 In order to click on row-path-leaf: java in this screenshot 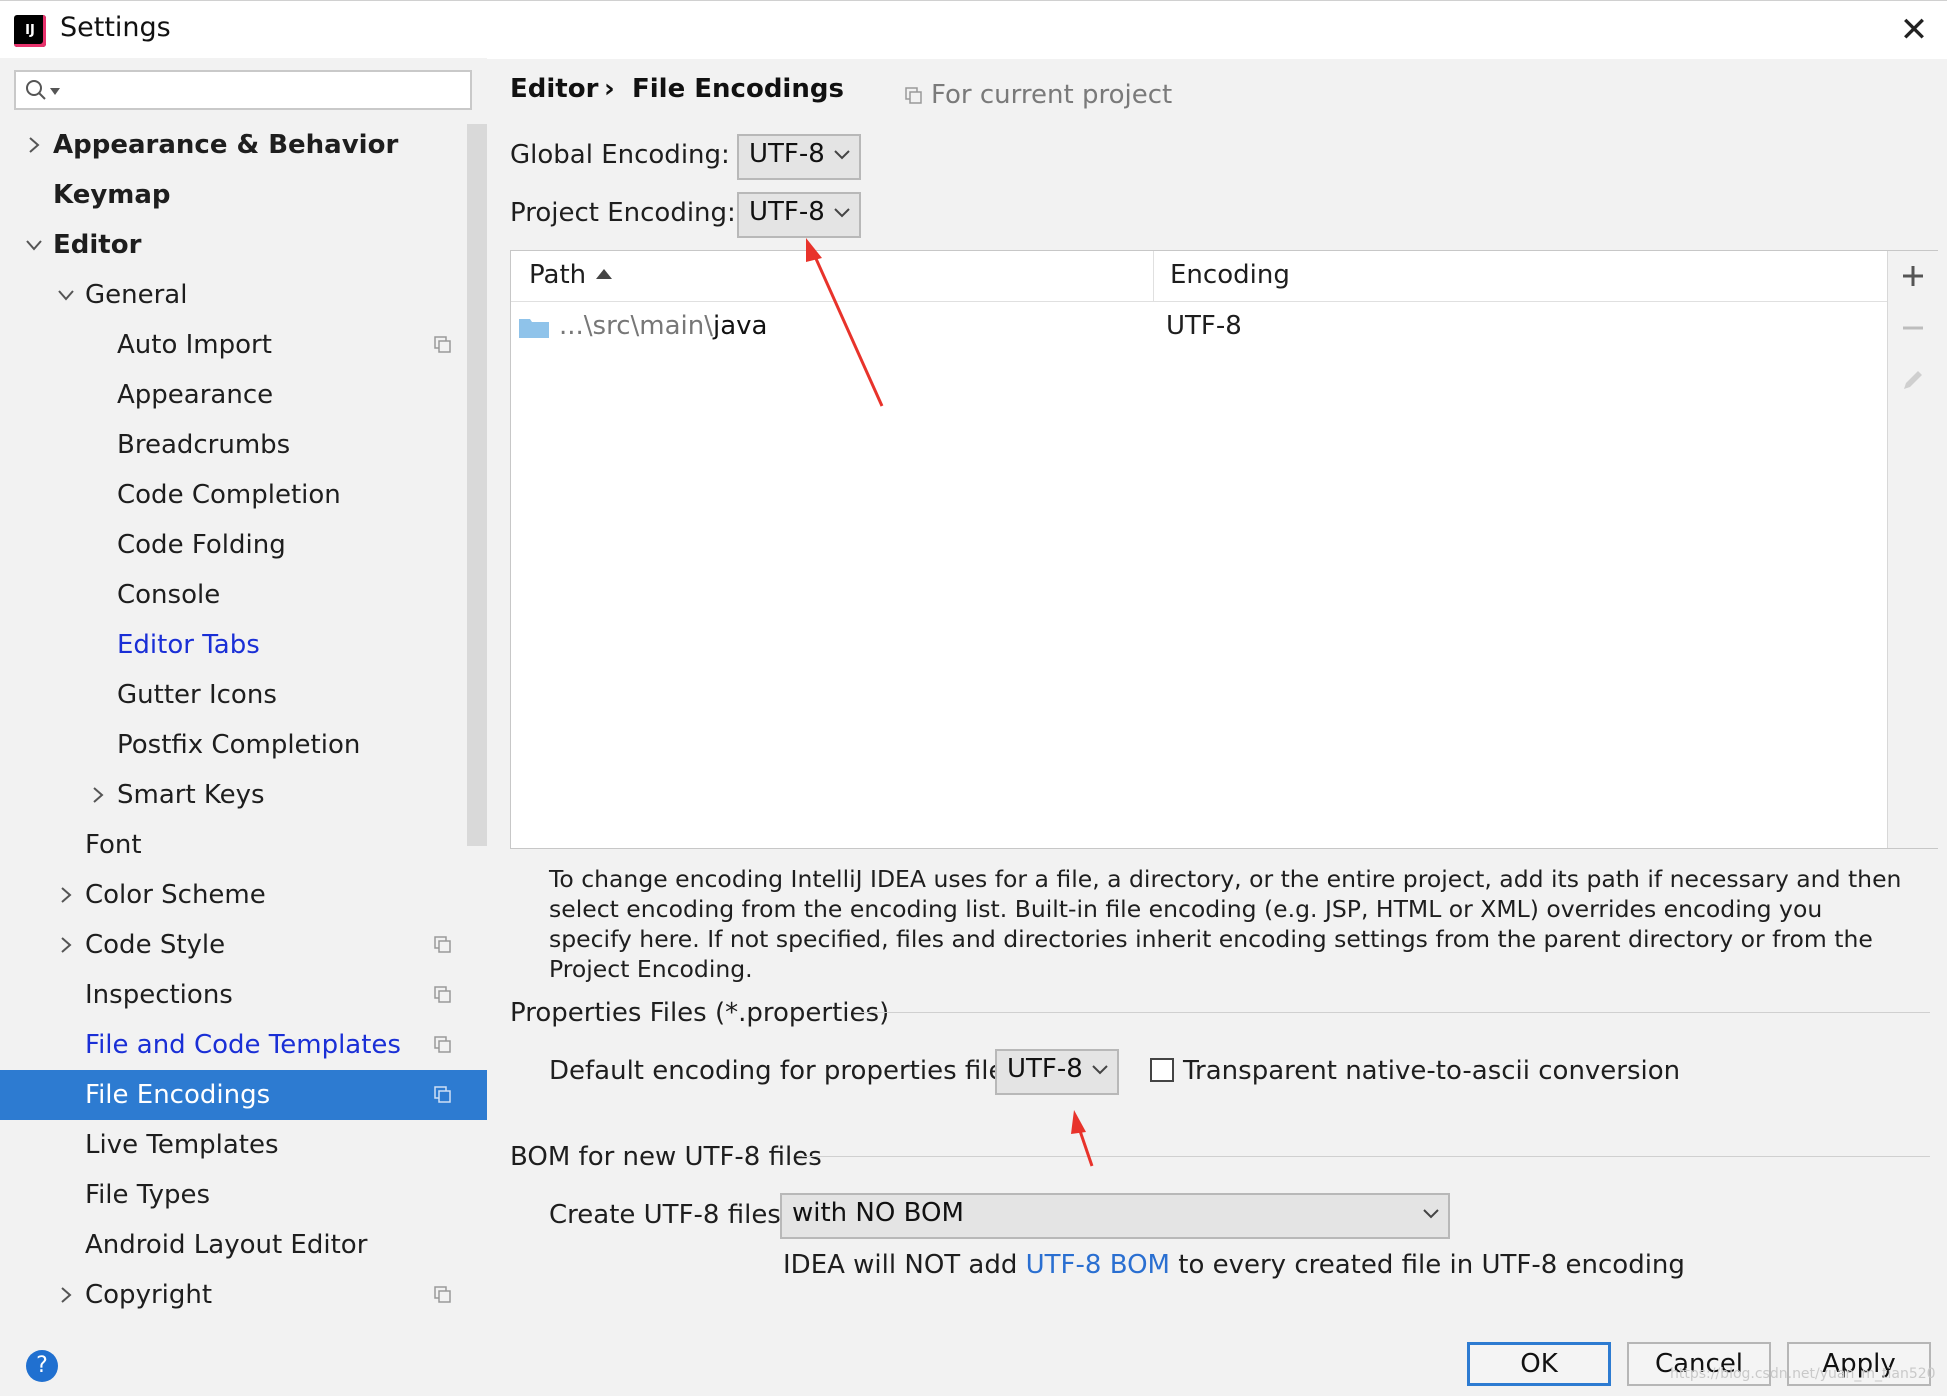, I will do `click(740, 326)`.